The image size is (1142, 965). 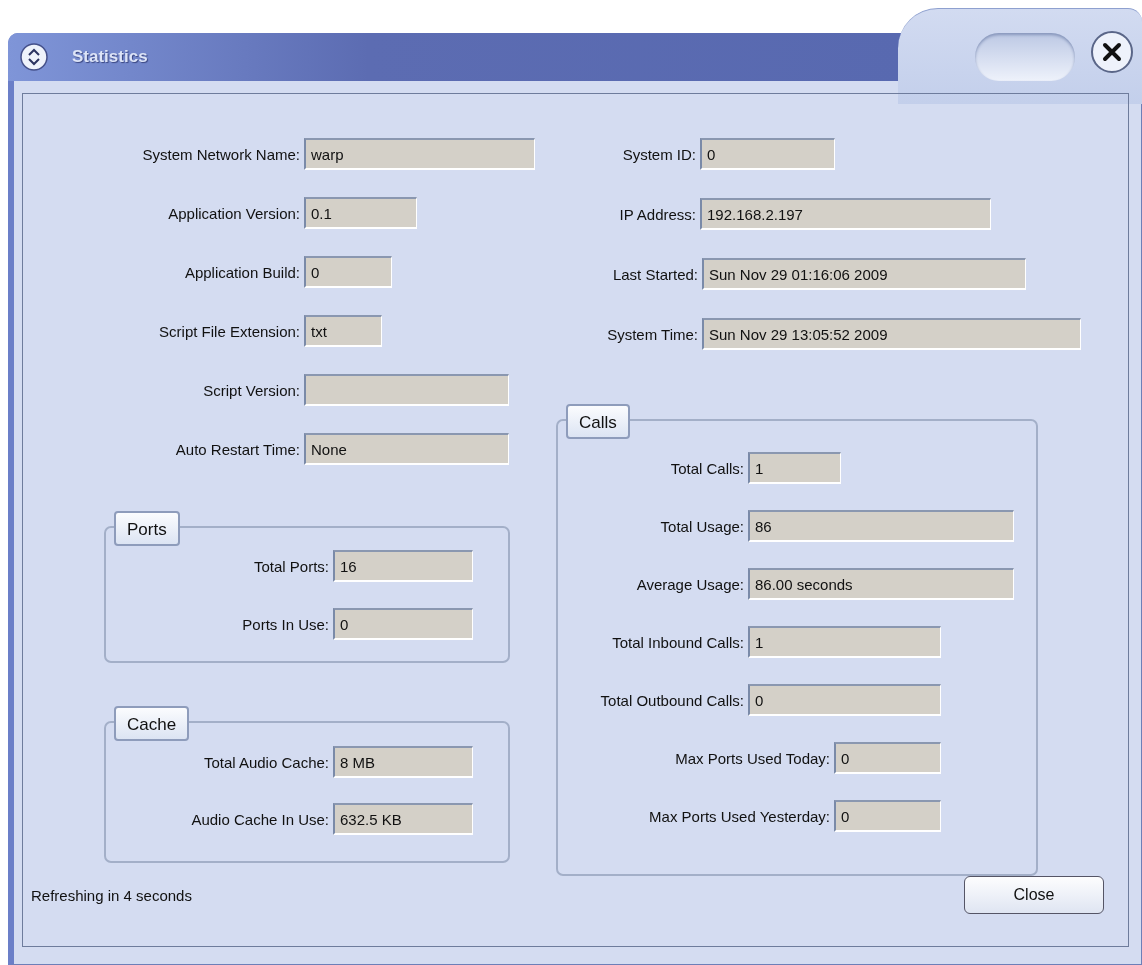 What do you see at coordinates (403, 819) in the screenshot?
I see `value-field: 632.5 KB` at bounding box center [403, 819].